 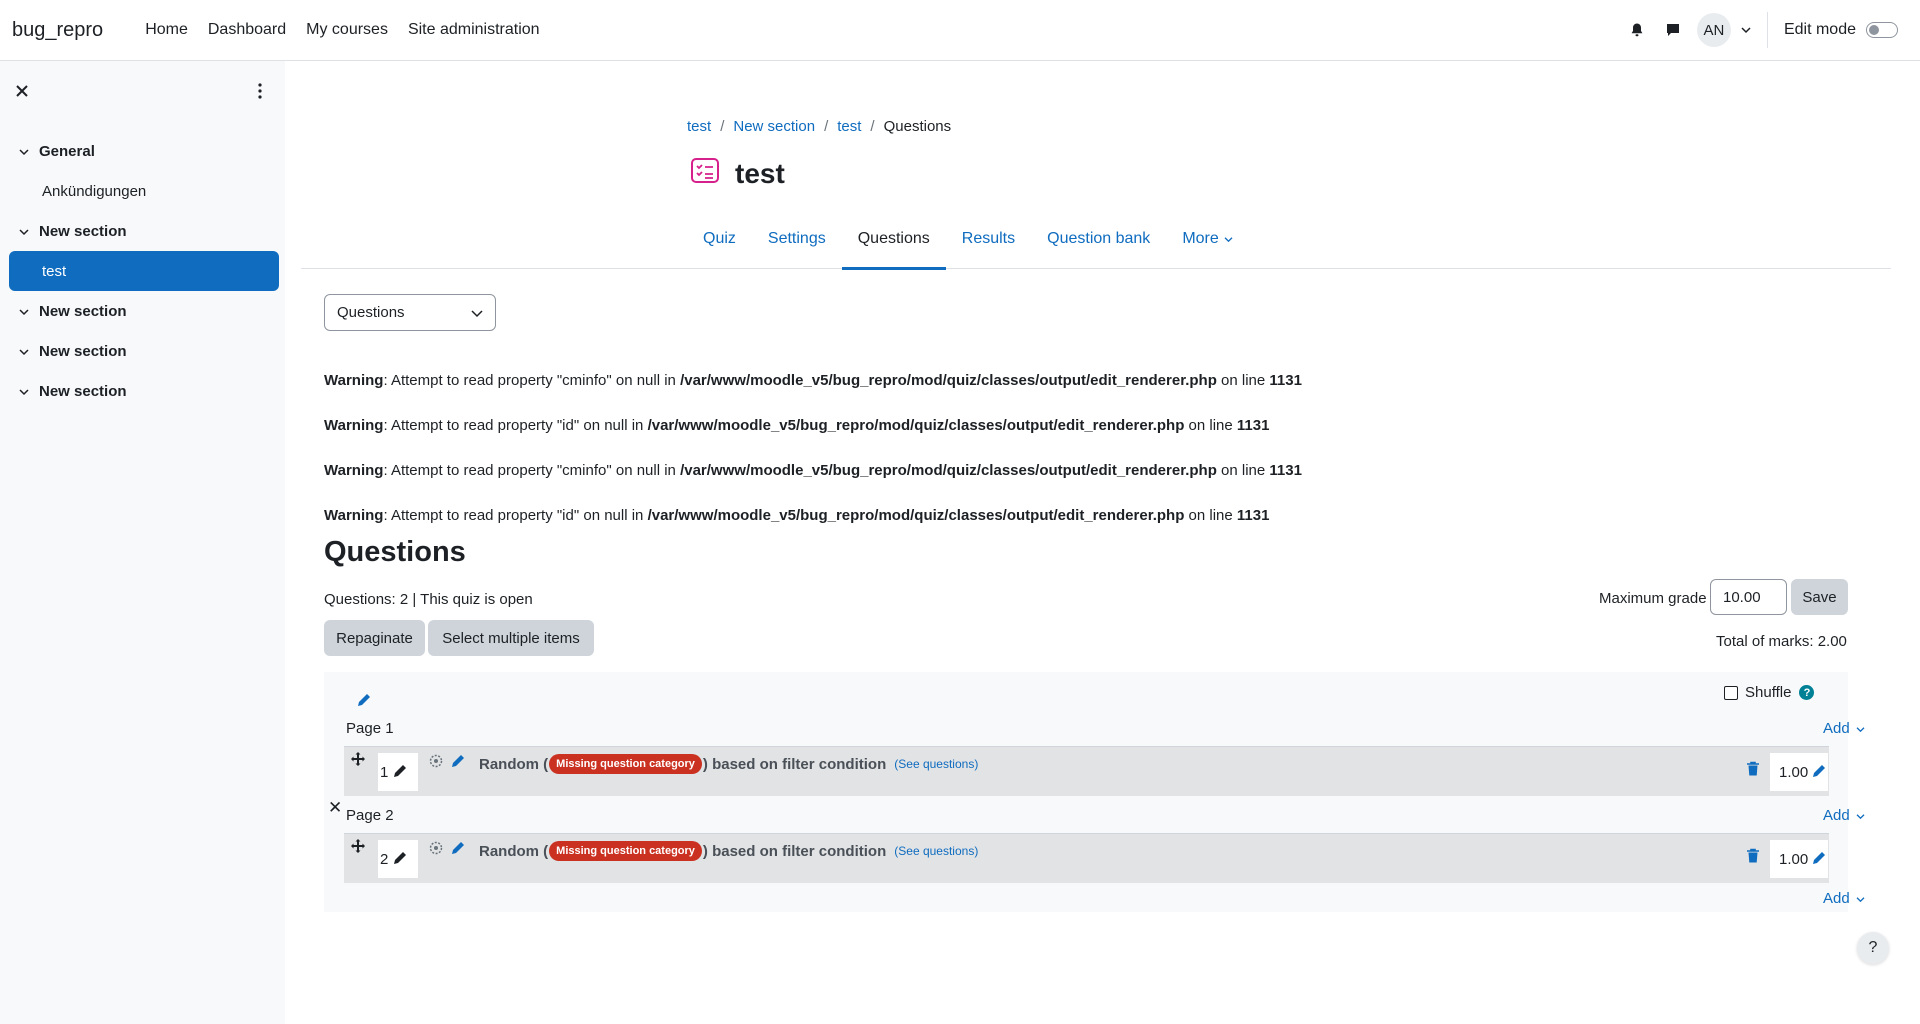 What do you see at coordinates (699, 126) in the screenshot?
I see `breadcrumb-course: test` at bounding box center [699, 126].